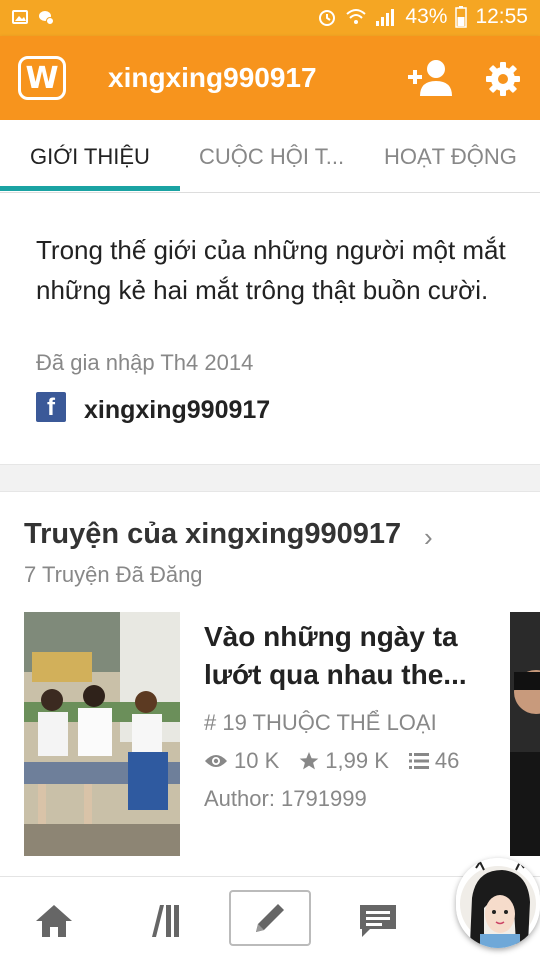  Describe the element at coordinates (145, 362) in the screenshot. I see `joined-date: Đã gia nhập Th4 2014` at that location.